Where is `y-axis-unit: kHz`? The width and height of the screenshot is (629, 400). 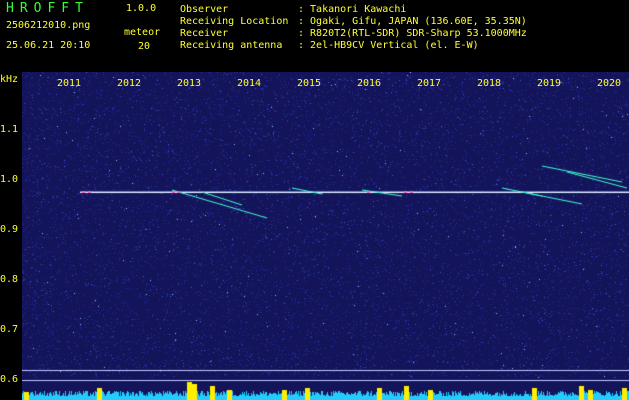
y-axis-unit: kHz is located at coordinates (9, 79).